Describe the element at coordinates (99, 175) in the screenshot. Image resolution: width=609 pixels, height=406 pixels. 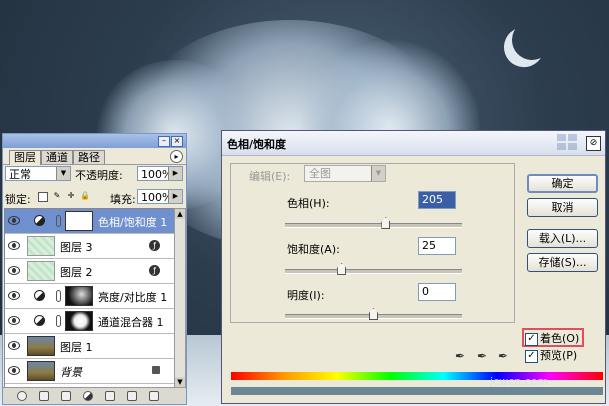
I see `opacity-label: 不透明度:` at that location.